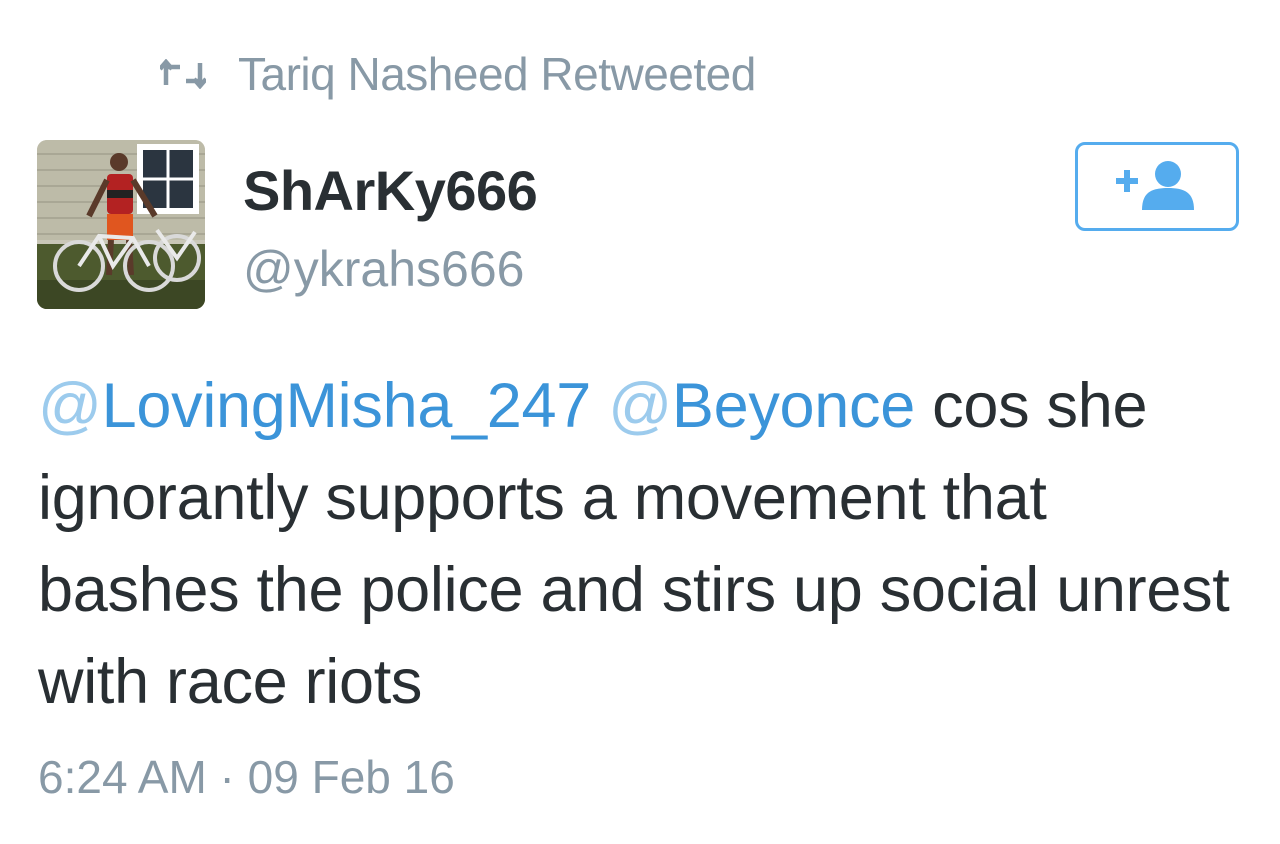 Image resolution: width=1280 pixels, height=844 pixels. Describe the element at coordinates (383, 269) in the screenshot. I see `author-handle: @ykrahs666` at that location.